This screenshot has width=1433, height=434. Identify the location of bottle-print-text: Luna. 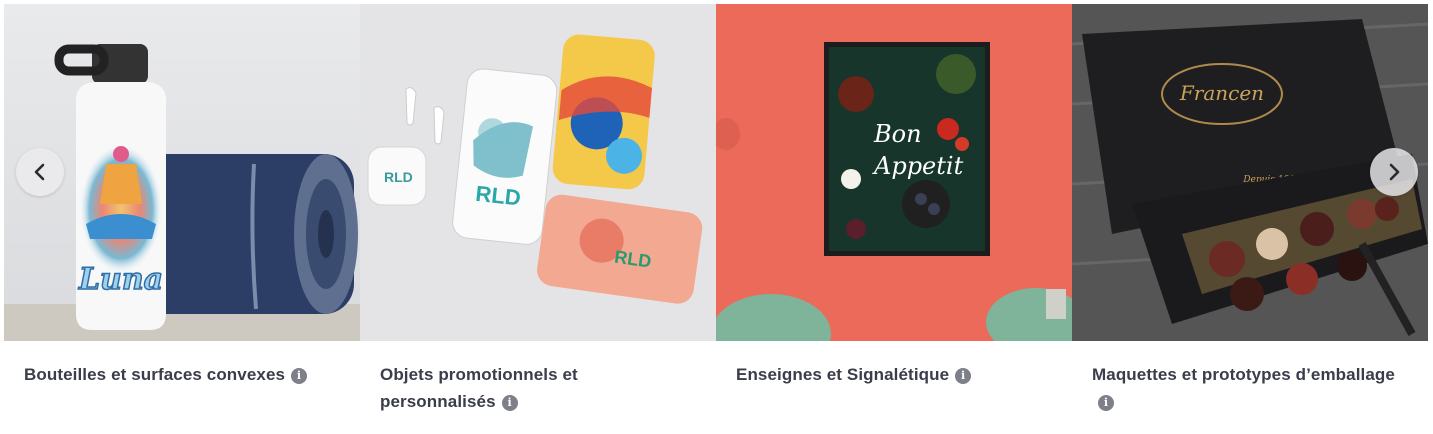
(120, 279).